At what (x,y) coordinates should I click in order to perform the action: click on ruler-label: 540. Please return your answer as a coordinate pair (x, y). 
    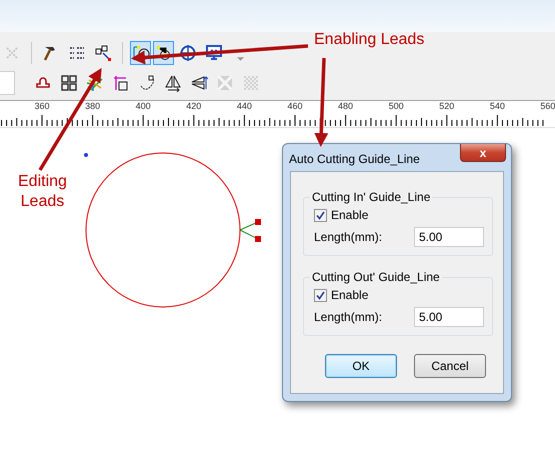
    Looking at the image, I should click on (497, 107).